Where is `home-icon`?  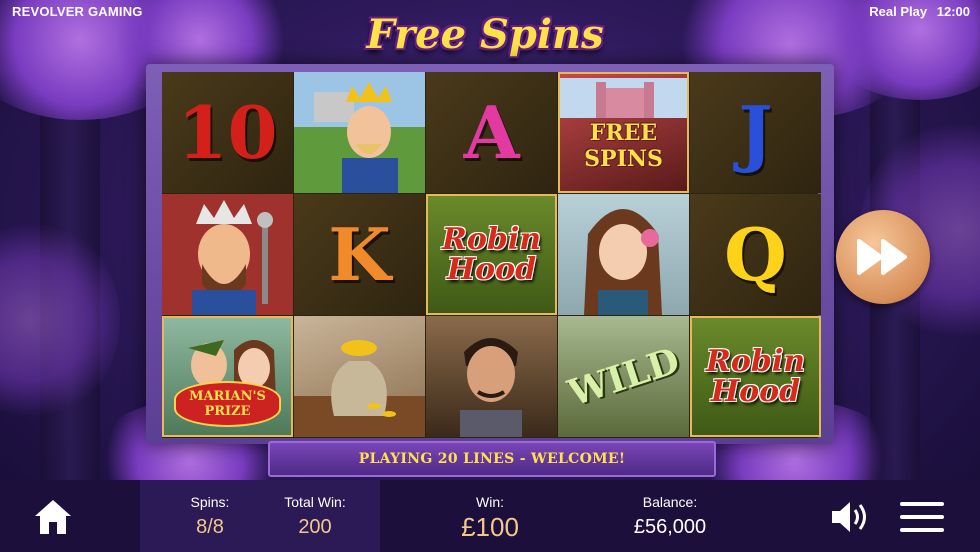 home-icon is located at coordinates (53, 517).